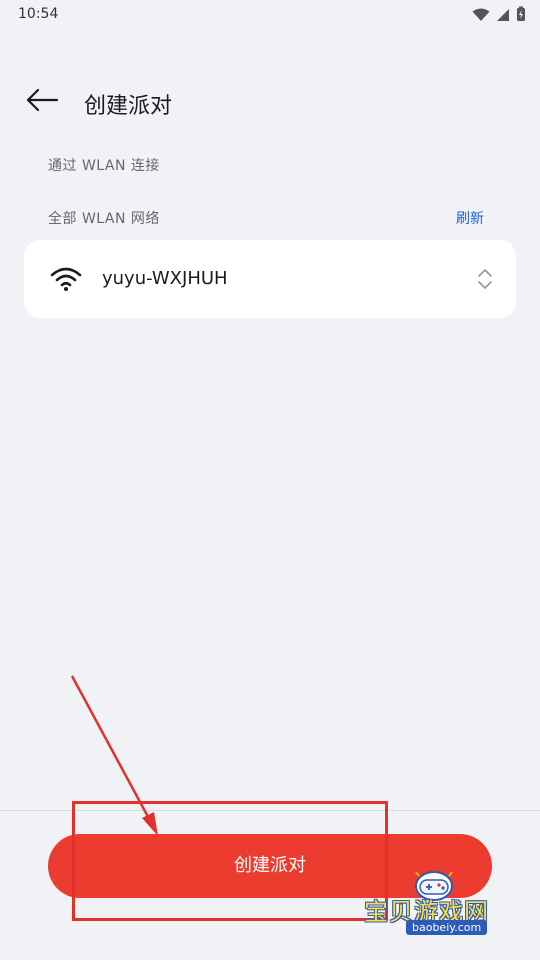 Image resolution: width=540 pixels, height=960 pixels. Describe the element at coordinates (128, 106) in the screenshot. I see `page-title: 创建派对` at that location.